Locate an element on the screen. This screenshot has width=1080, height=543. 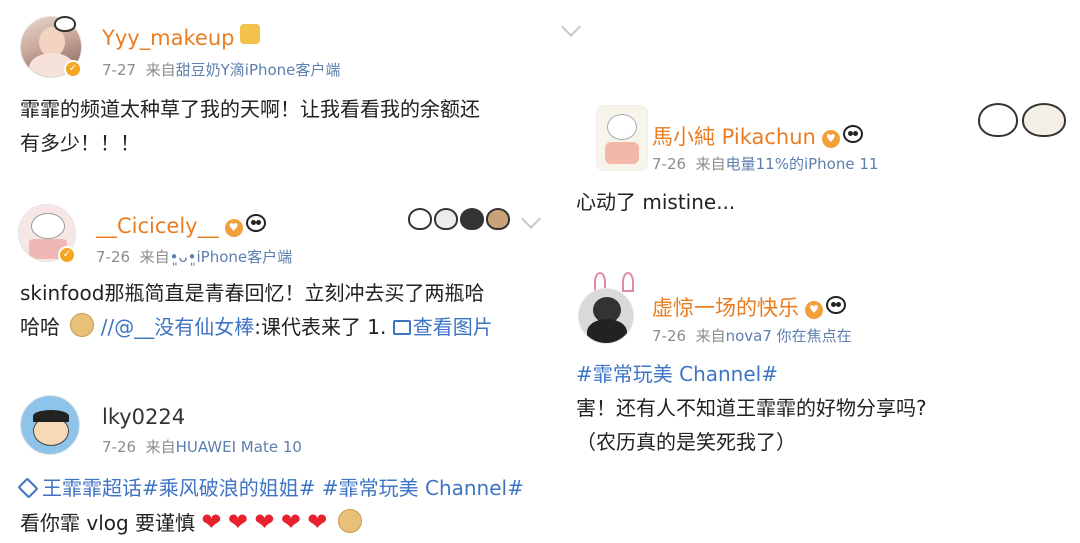
source-link: HUAWEI Mate 10 is located at coordinates (239, 447).